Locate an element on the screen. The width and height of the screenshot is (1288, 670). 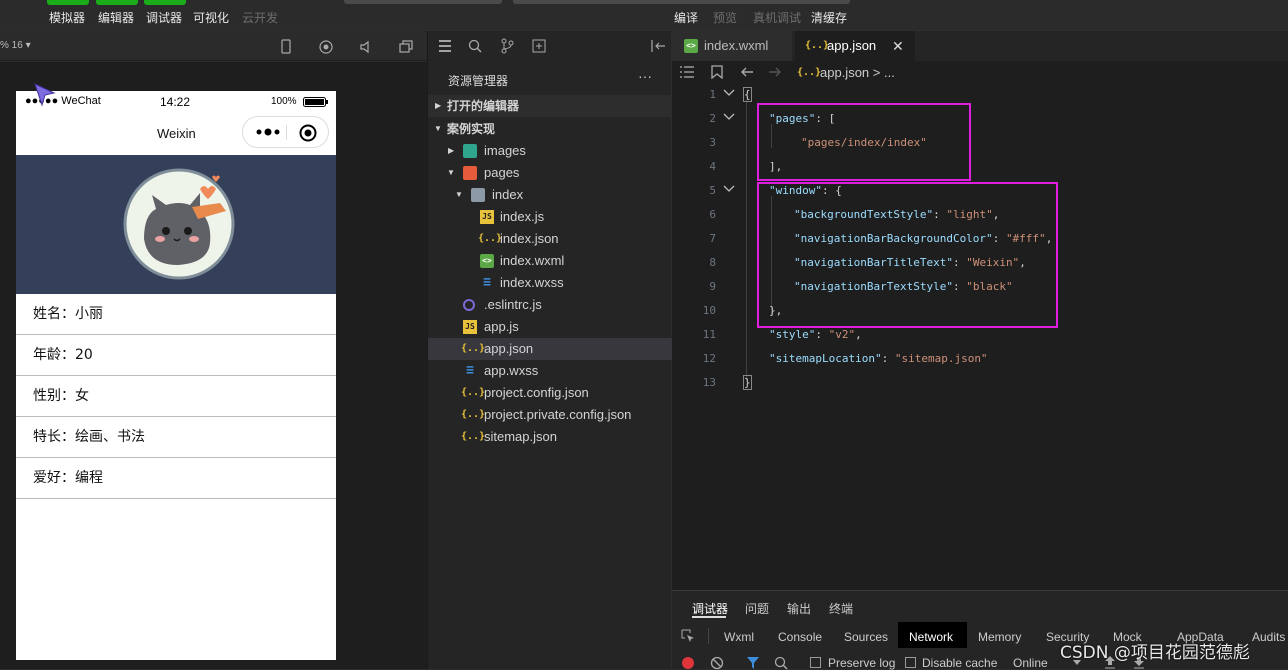
line-number: 10 is located at coordinates (709, 310).